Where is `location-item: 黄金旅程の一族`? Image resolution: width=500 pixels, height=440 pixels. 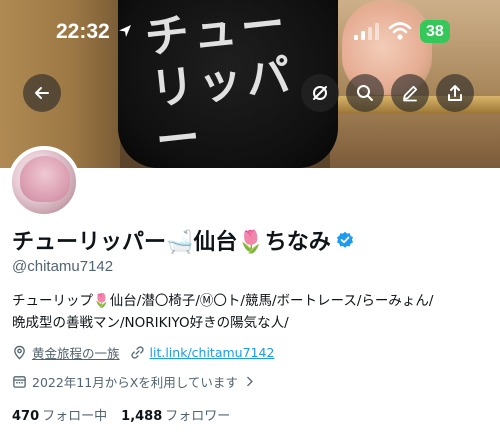 location-item: 黄金旅程の一族 is located at coordinates (66, 352).